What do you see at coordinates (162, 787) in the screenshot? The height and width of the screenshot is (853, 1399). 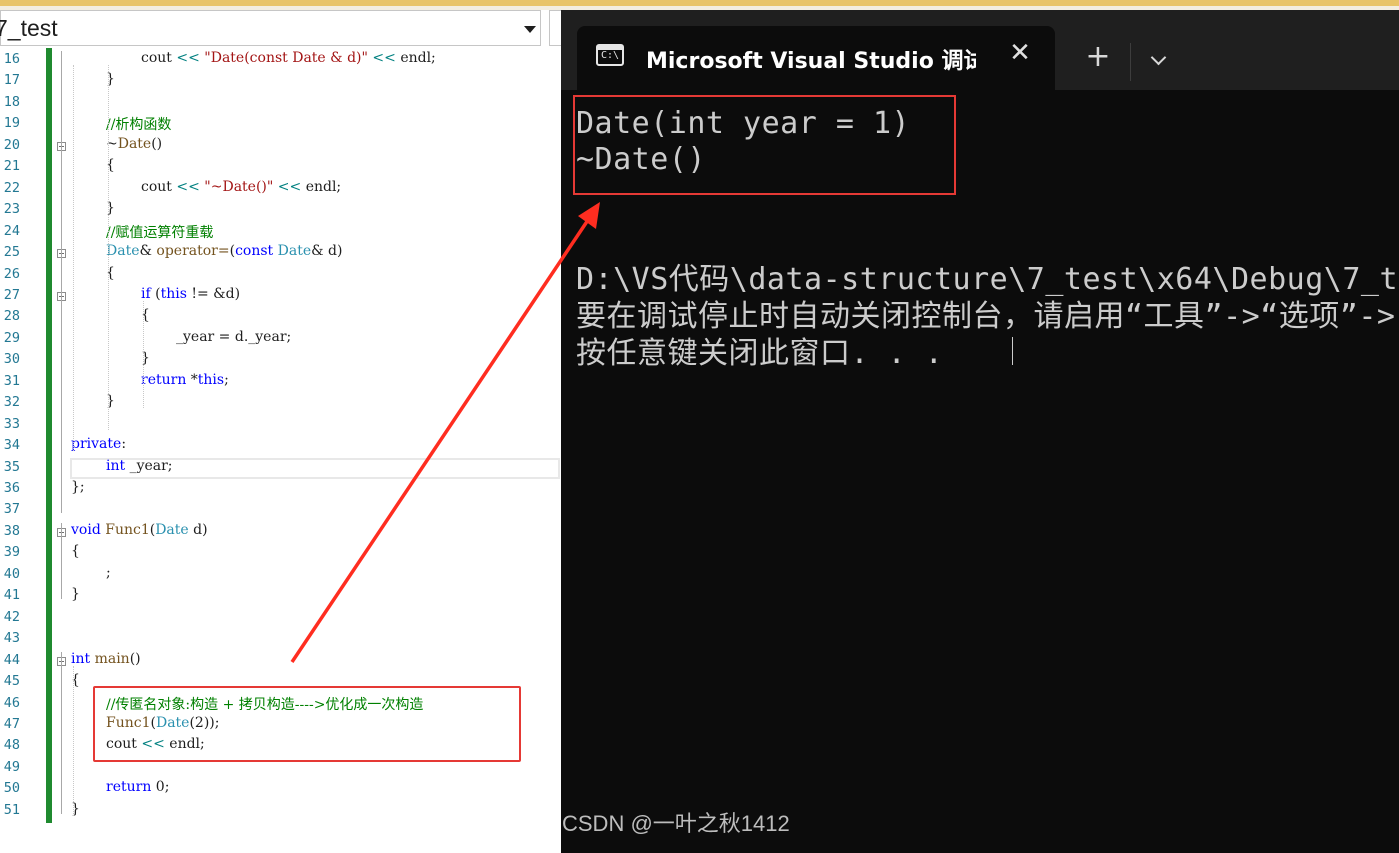 I see `code-token: 0;` at bounding box center [162, 787].